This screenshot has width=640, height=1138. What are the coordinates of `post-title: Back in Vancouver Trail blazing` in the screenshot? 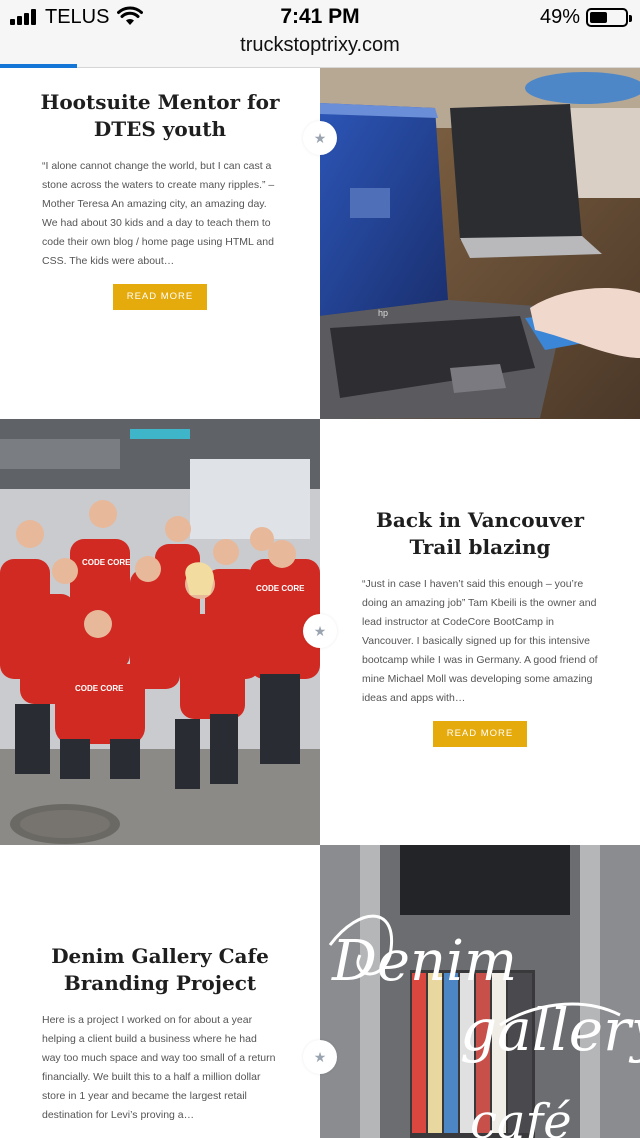 It's located at (480, 534).